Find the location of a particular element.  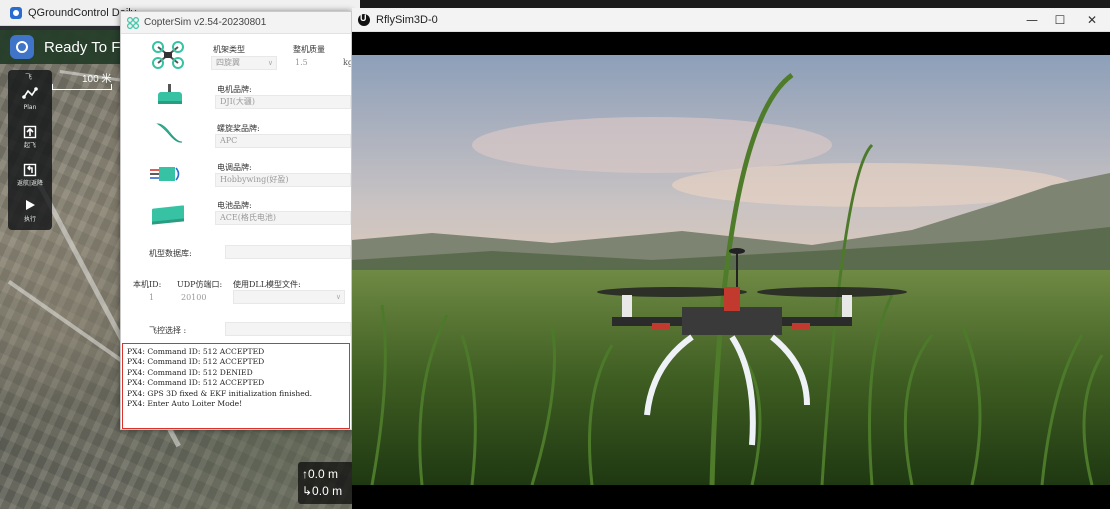

plan-button: Plan is located at coordinates (30, 99).